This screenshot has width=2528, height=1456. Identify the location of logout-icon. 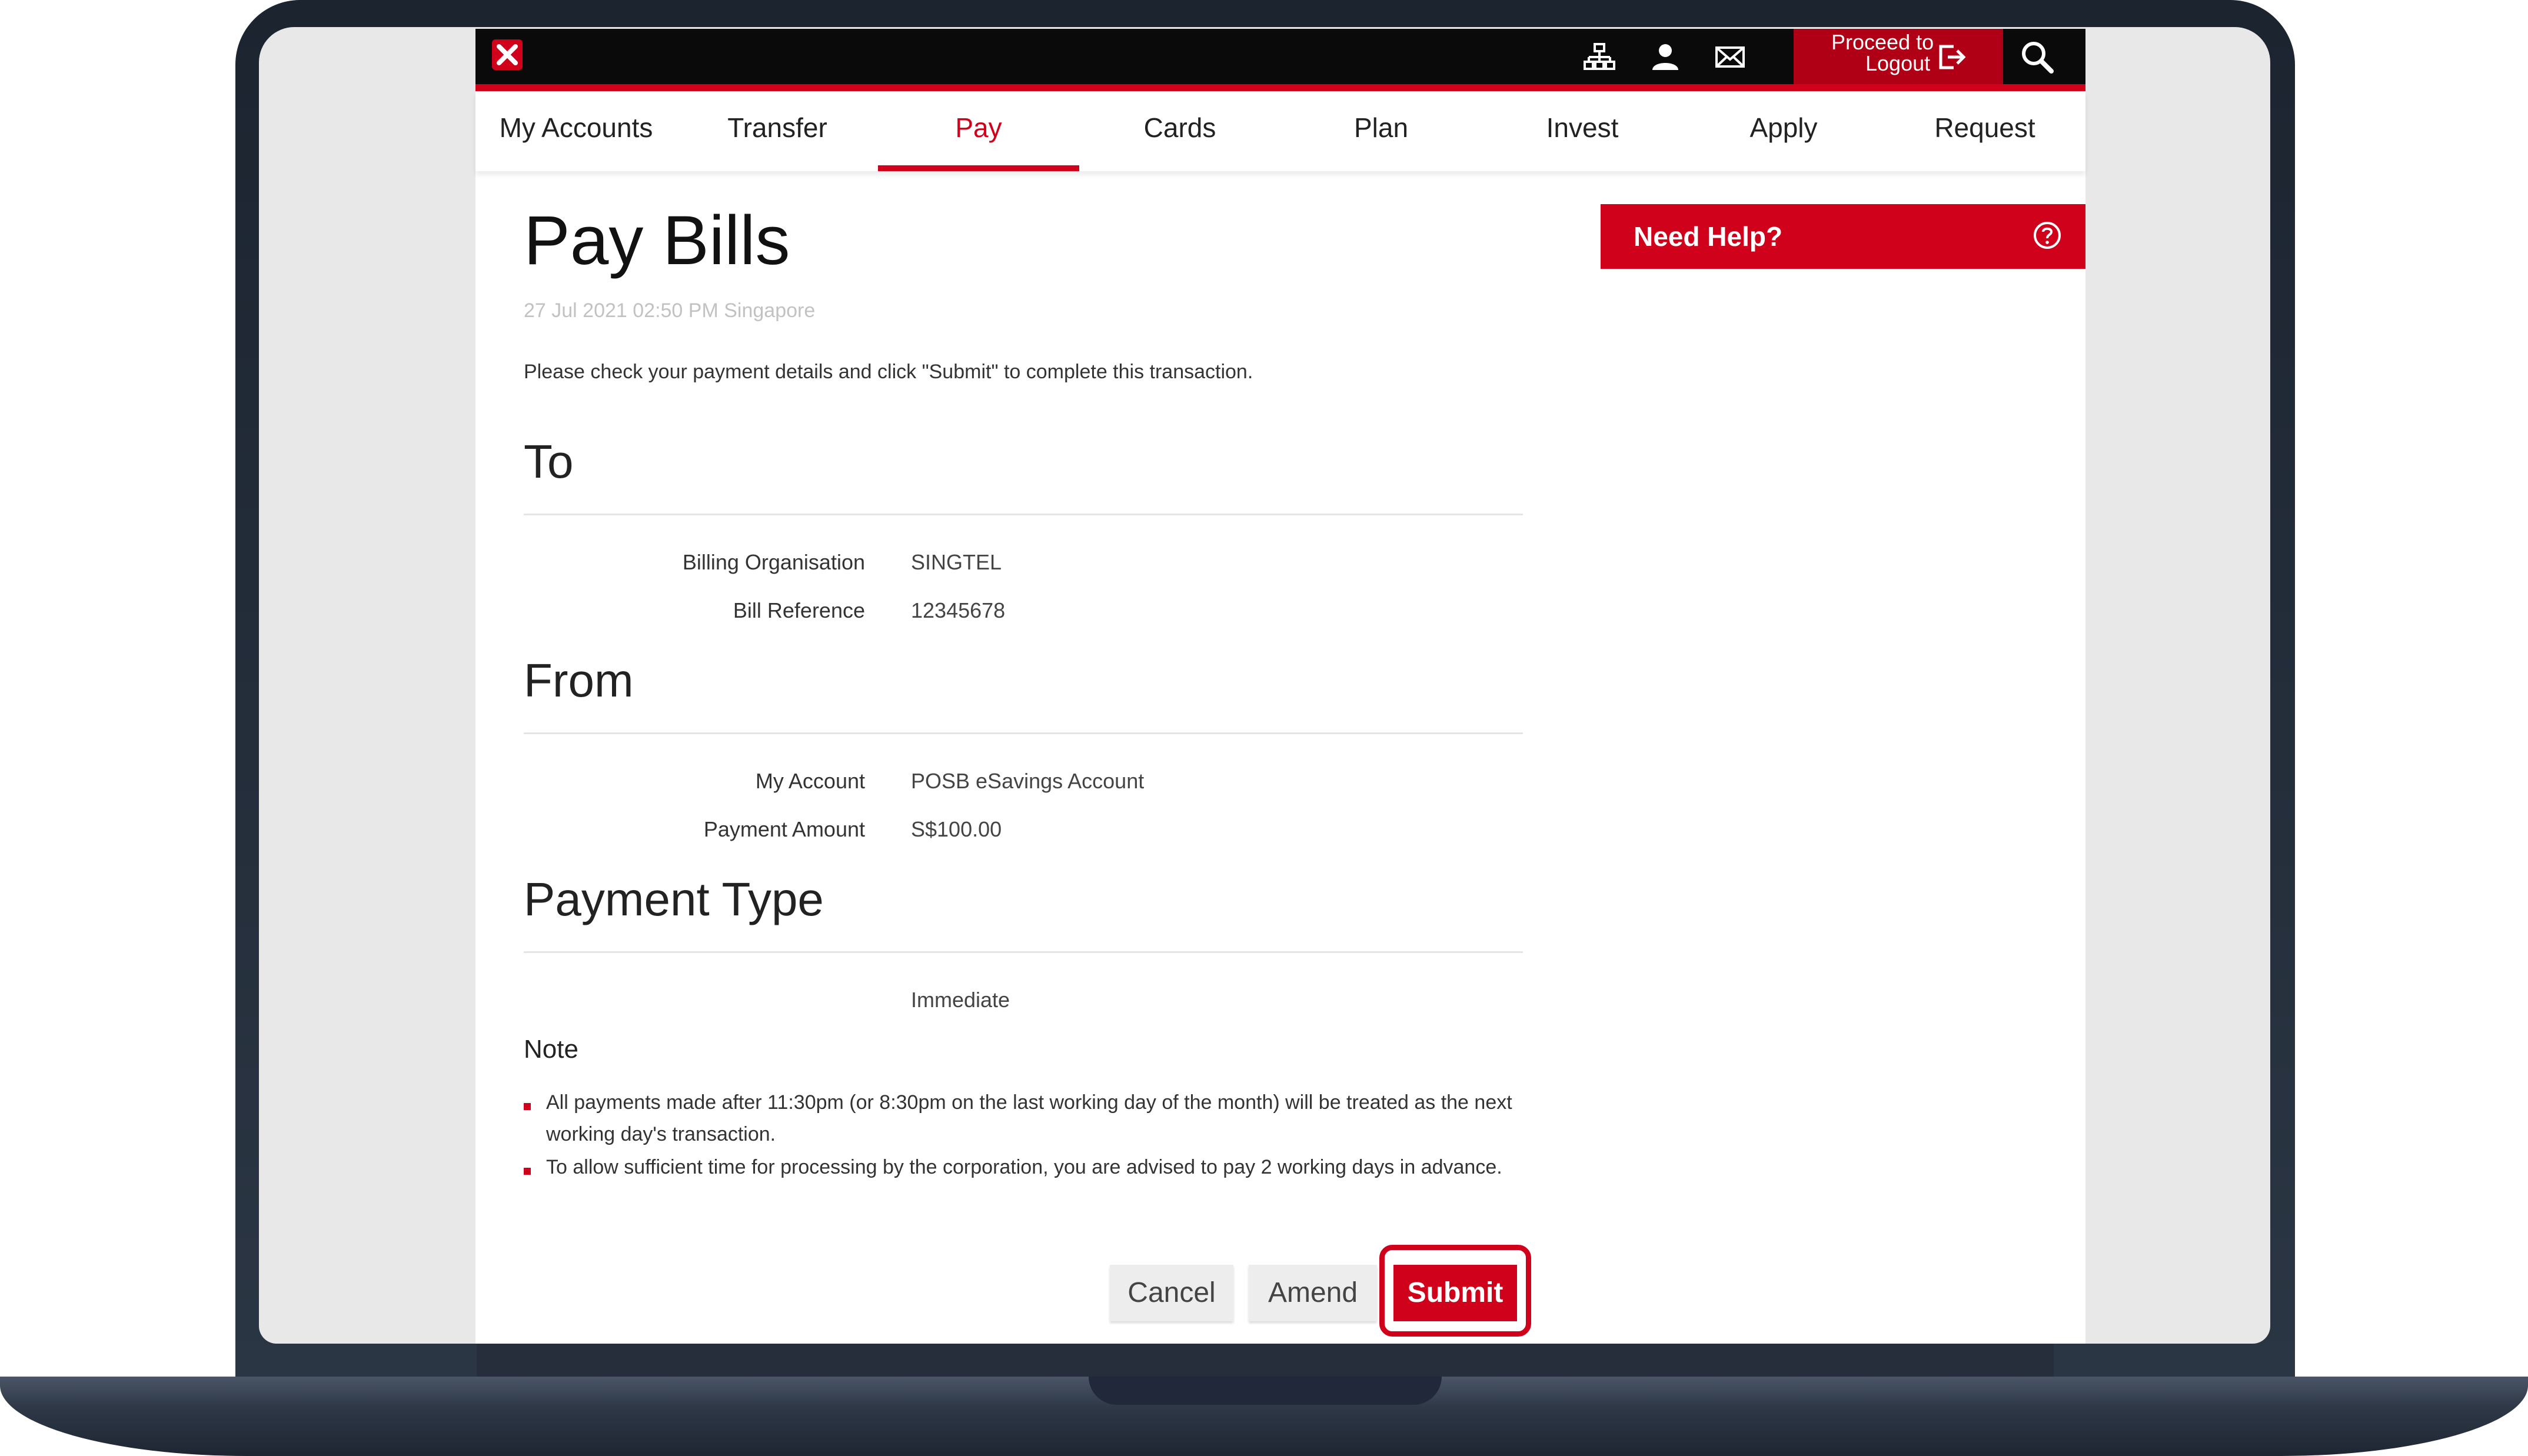
(1952, 57).